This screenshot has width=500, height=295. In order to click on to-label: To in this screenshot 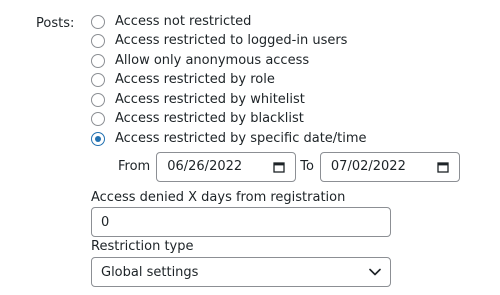, I will do `click(307, 166)`.